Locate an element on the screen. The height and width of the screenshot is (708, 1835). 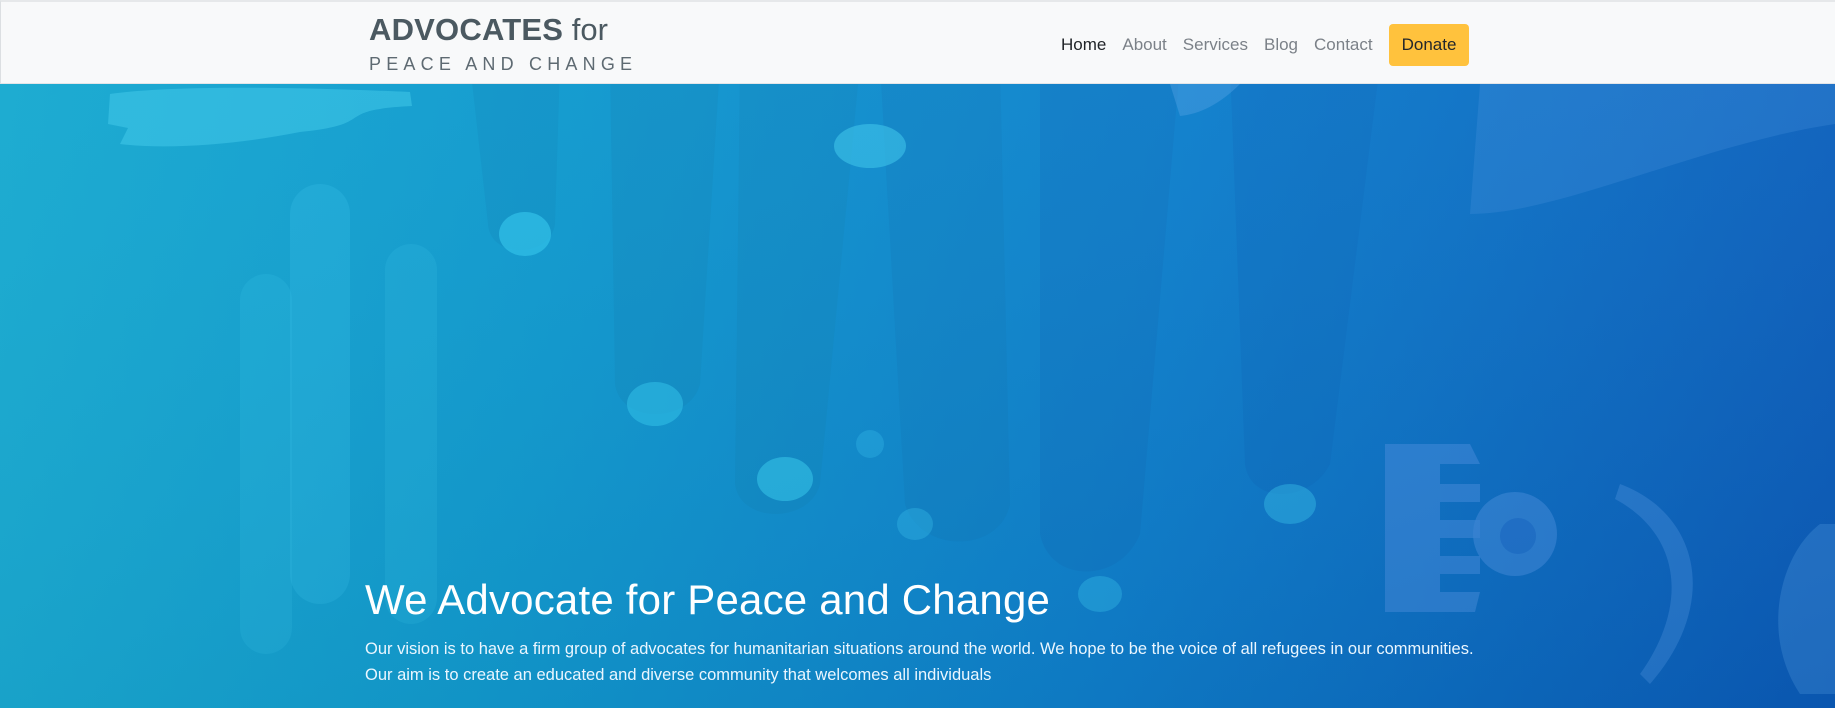
brand-title: ADVOCATES for is located at coordinates (503, 30).